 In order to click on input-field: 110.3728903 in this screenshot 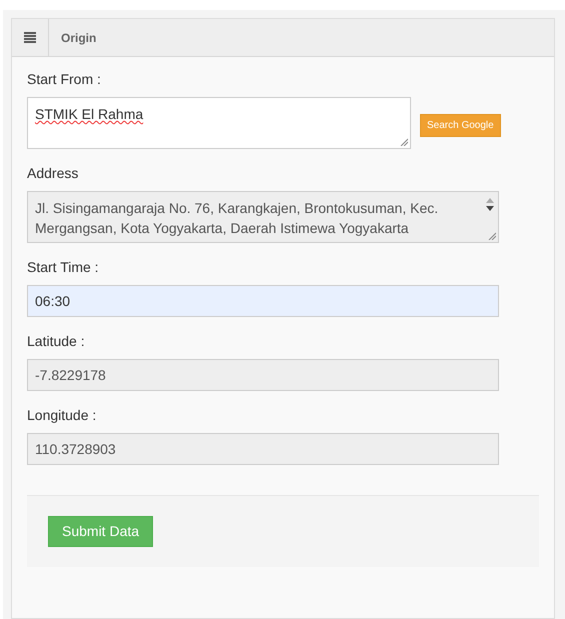, I will do `click(263, 449)`.